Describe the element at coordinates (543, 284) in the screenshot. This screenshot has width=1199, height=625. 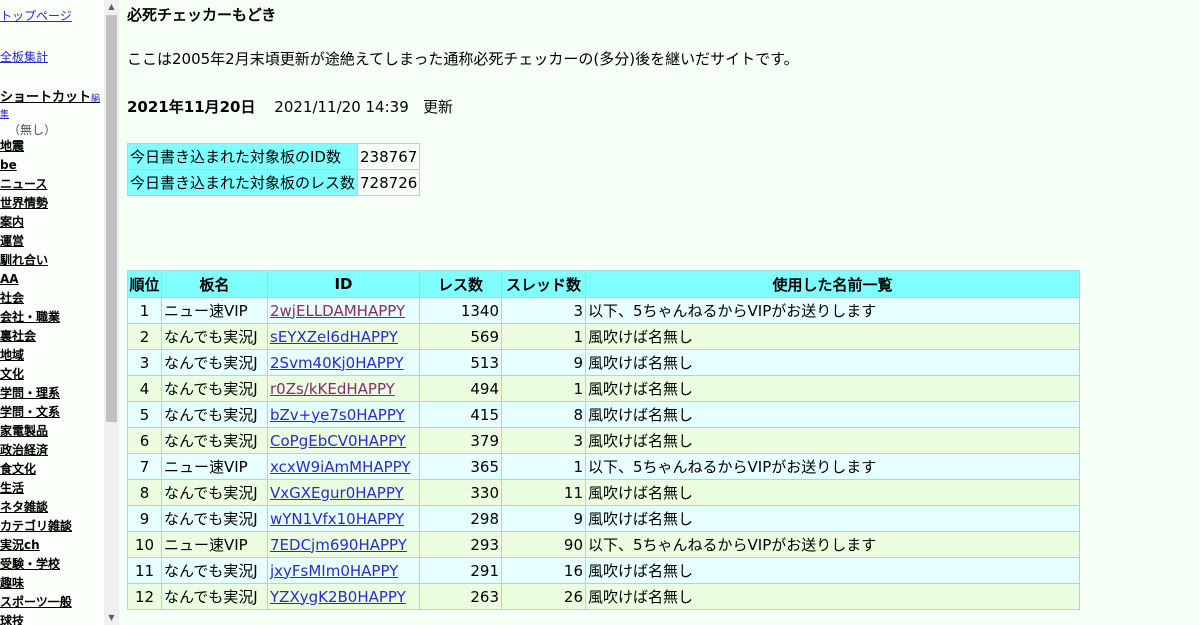
I see `header-threads: スレッド数` at that location.